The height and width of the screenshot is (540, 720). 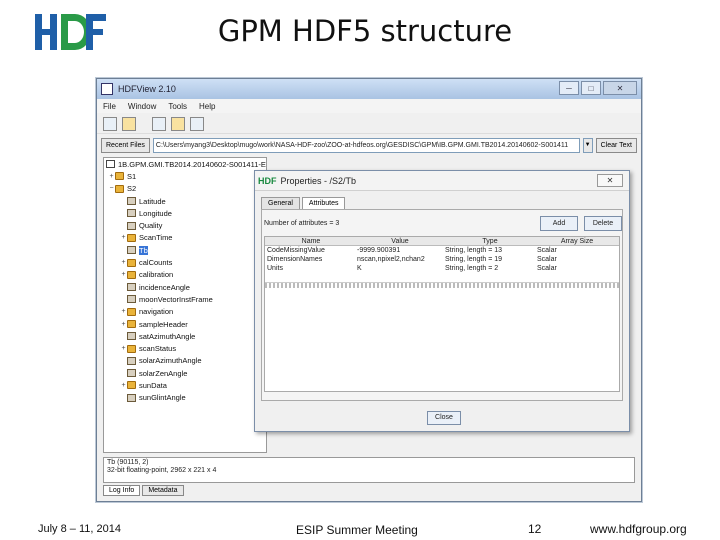 I want to click on close-icon: ✕, so click(x=620, y=88).